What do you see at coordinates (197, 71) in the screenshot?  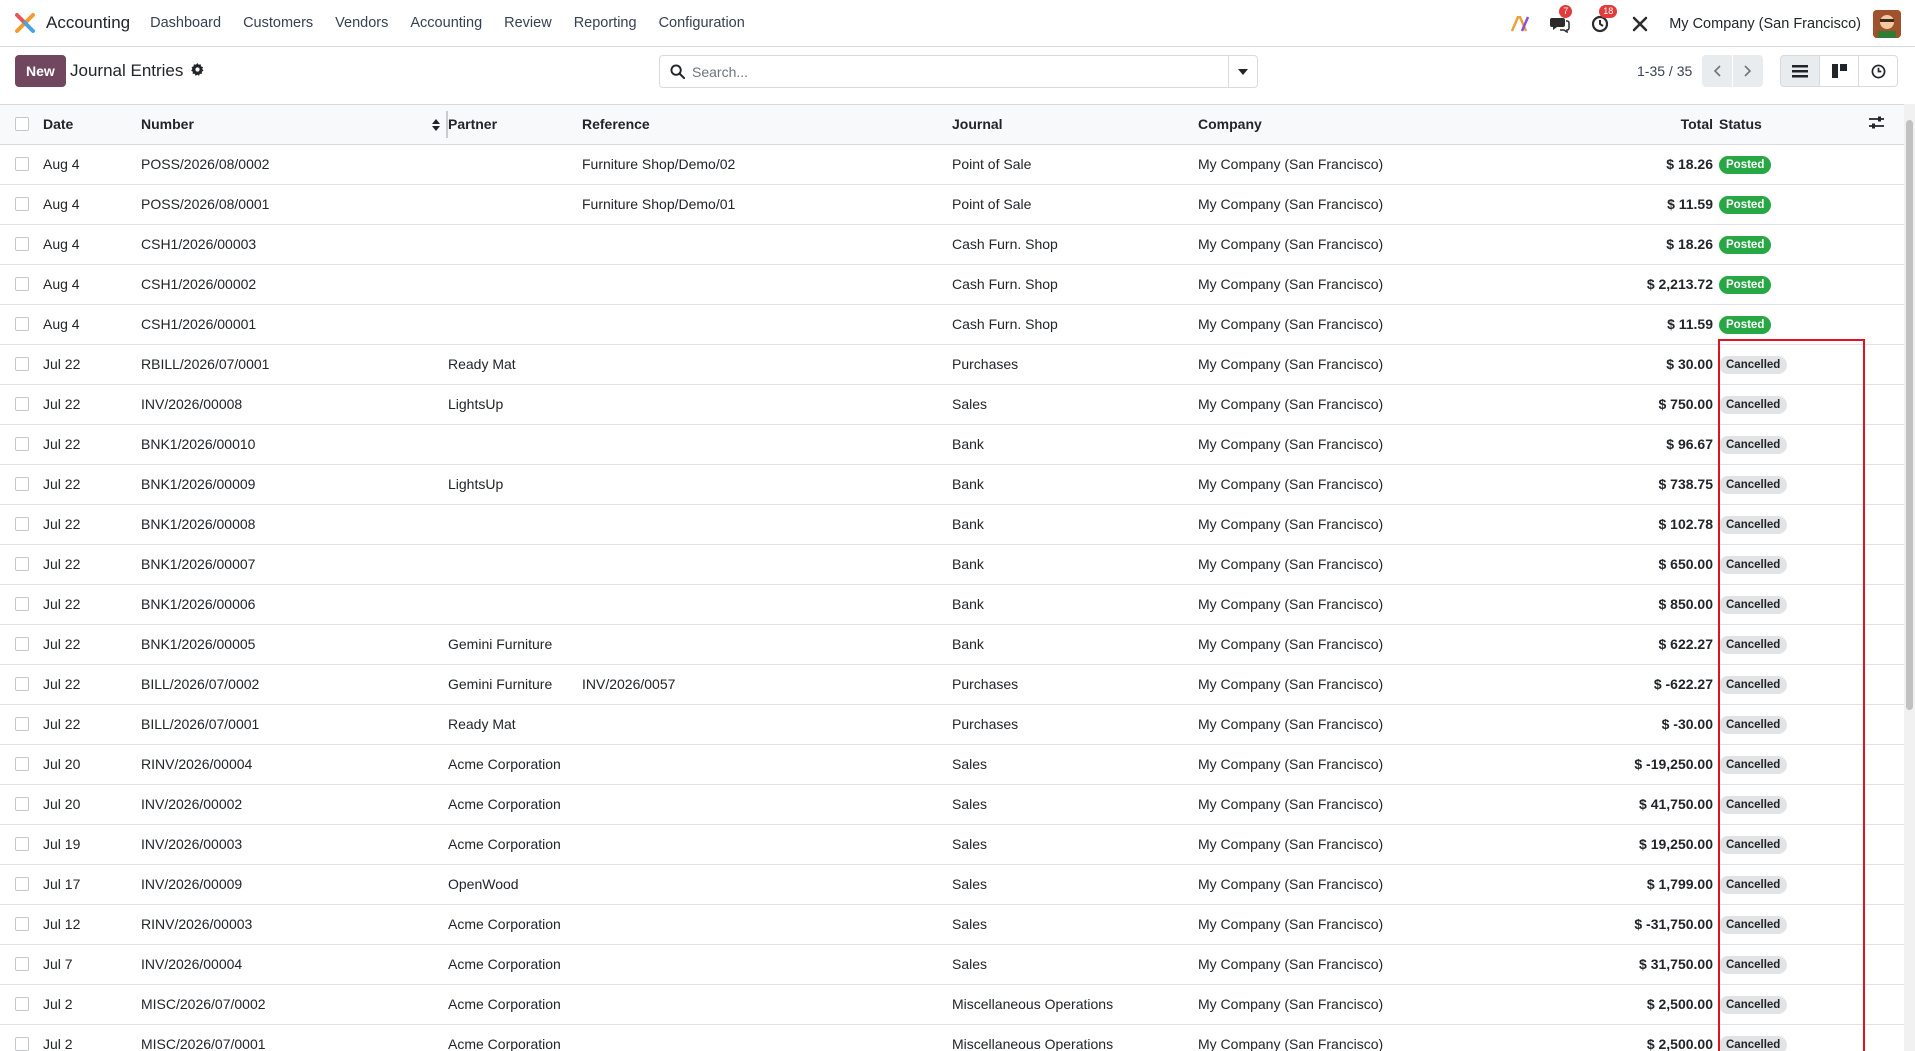 I see `gear-icon` at bounding box center [197, 71].